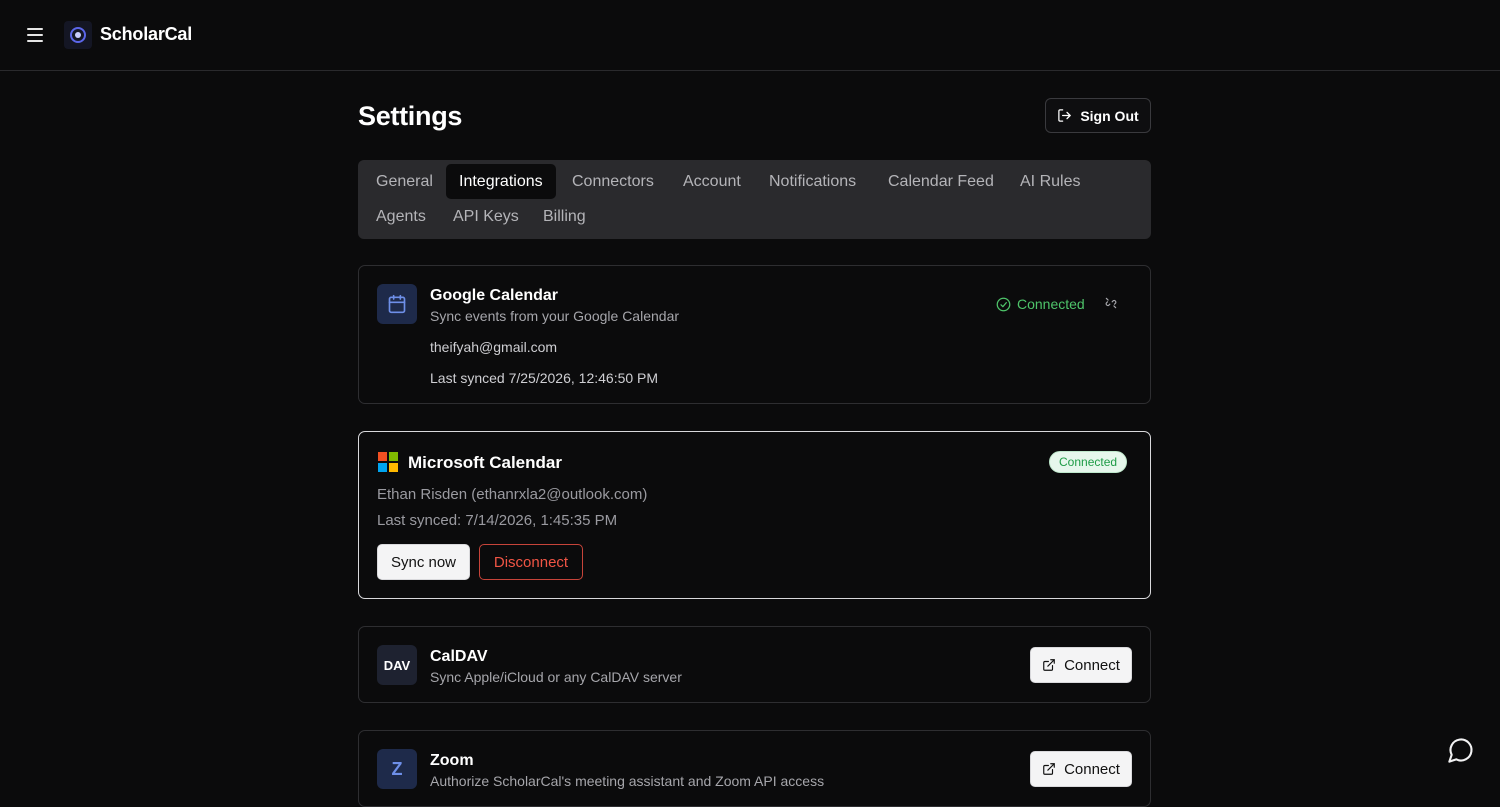  I want to click on caldav-title: CalDAV, so click(459, 656).